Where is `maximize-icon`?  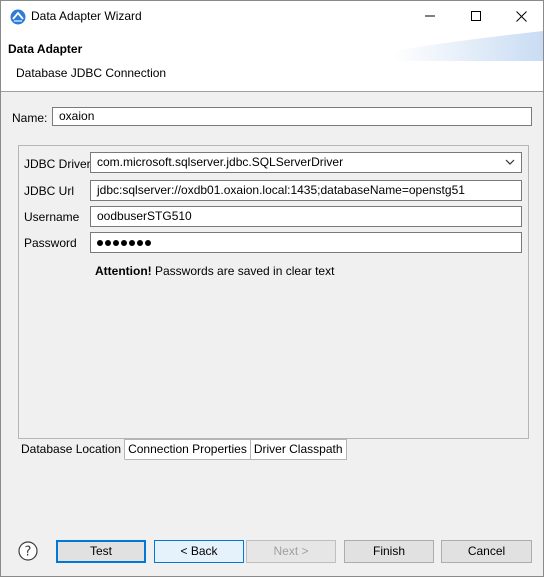
maximize-icon is located at coordinates (476, 16).